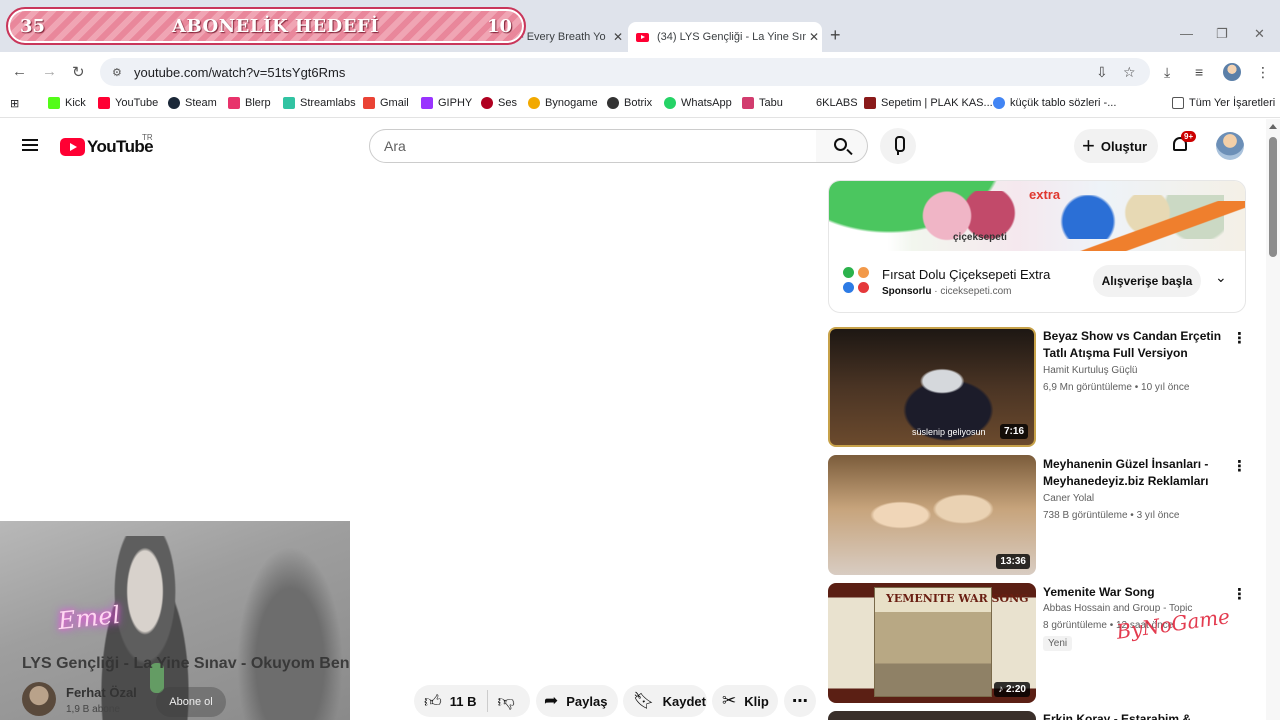  I want to click on like-count: 11 B, so click(463, 701).